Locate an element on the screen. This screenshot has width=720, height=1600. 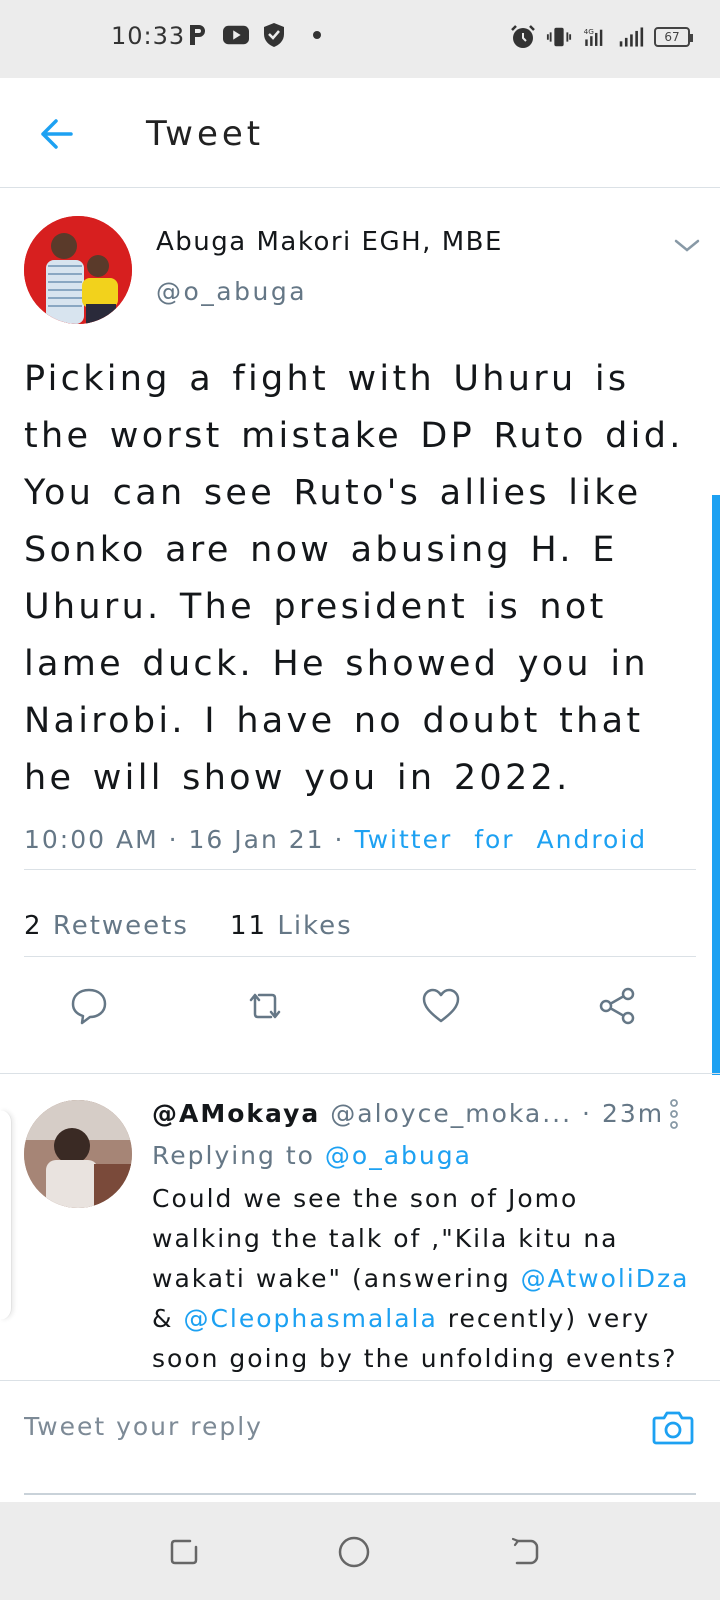
vibrate-icon is located at coordinates (559, 37).